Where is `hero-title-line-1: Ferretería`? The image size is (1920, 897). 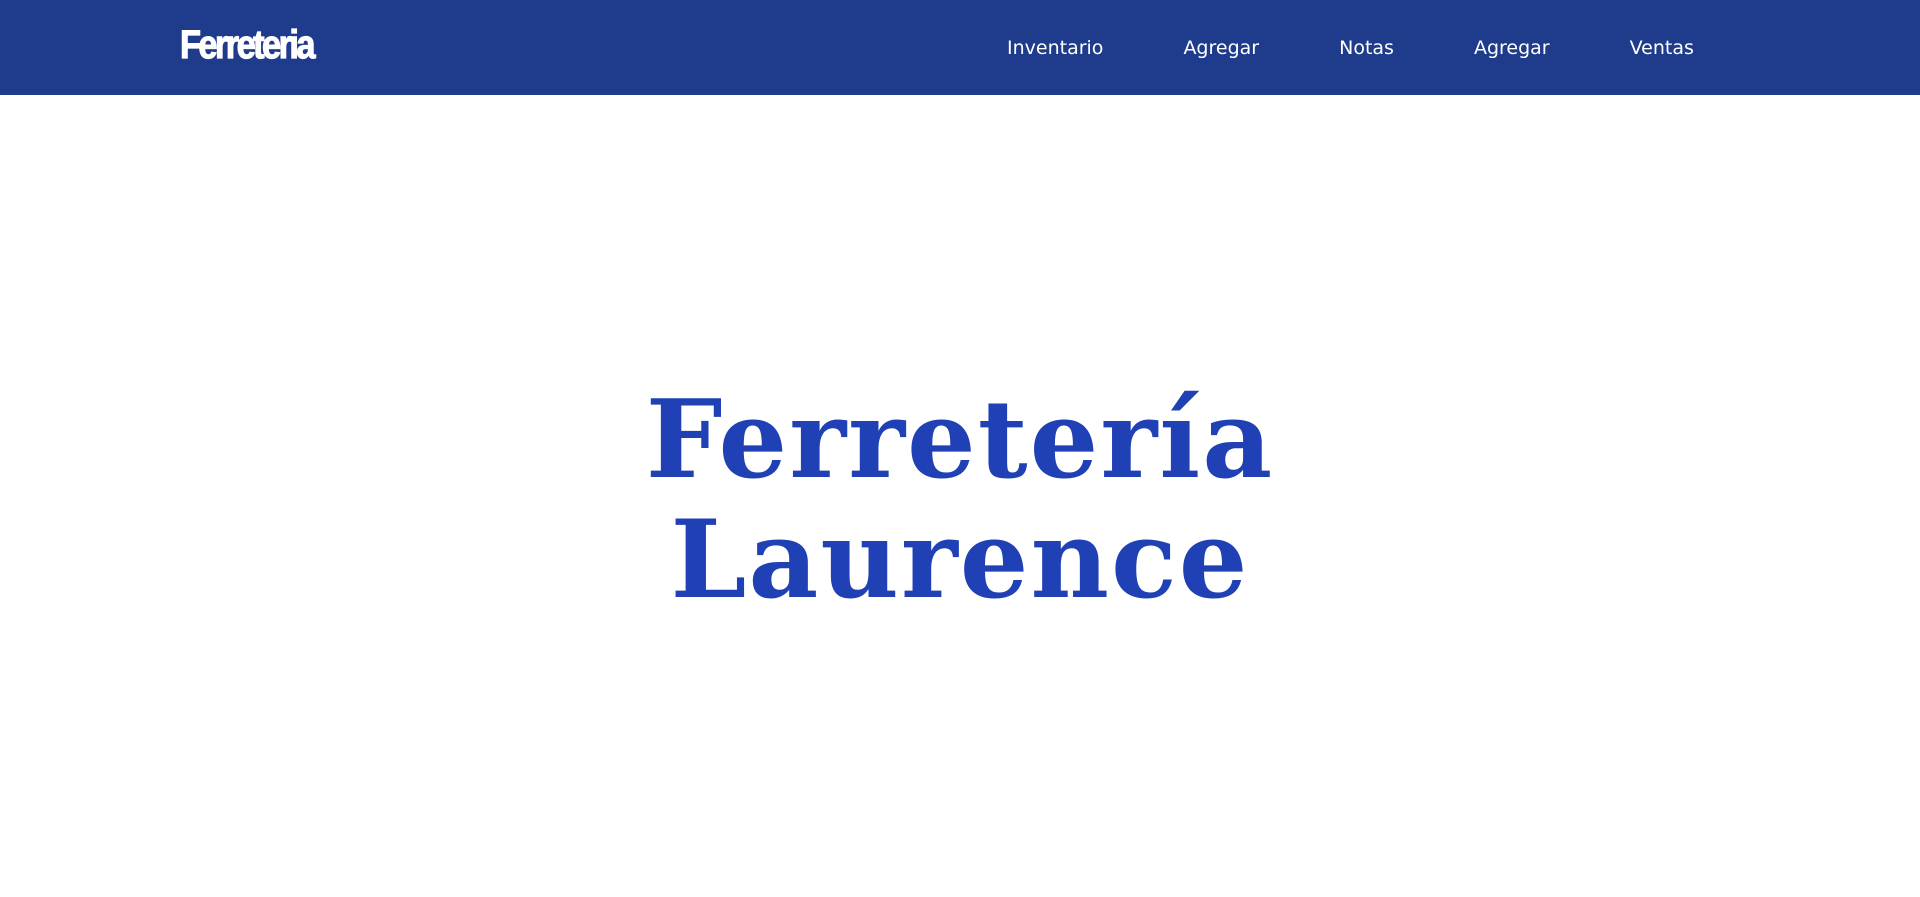 hero-title-line-1: Ferretería is located at coordinates (960, 440).